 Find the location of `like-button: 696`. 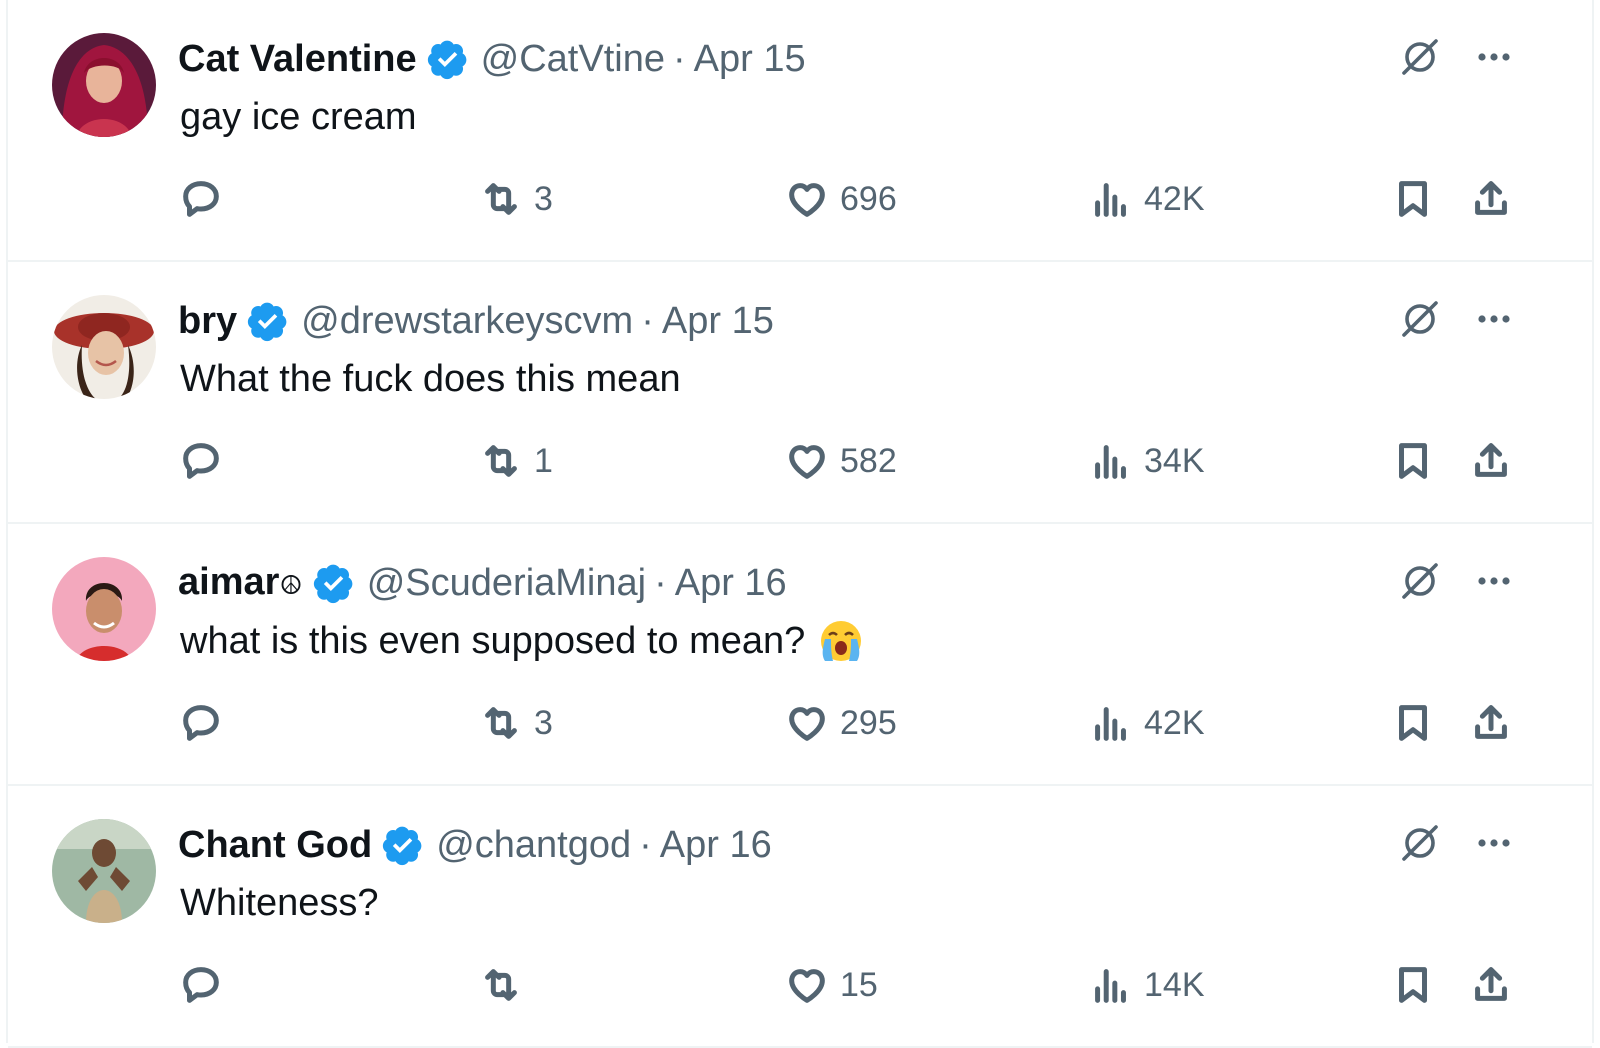

like-button: 696 is located at coordinates (840, 199).